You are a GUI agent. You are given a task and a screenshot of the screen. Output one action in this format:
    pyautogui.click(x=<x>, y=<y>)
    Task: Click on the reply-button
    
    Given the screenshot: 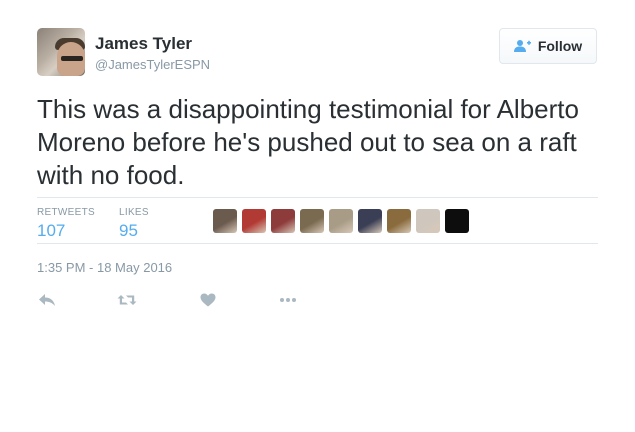 What is the action you would take?
    pyautogui.click(x=47, y=300)
    